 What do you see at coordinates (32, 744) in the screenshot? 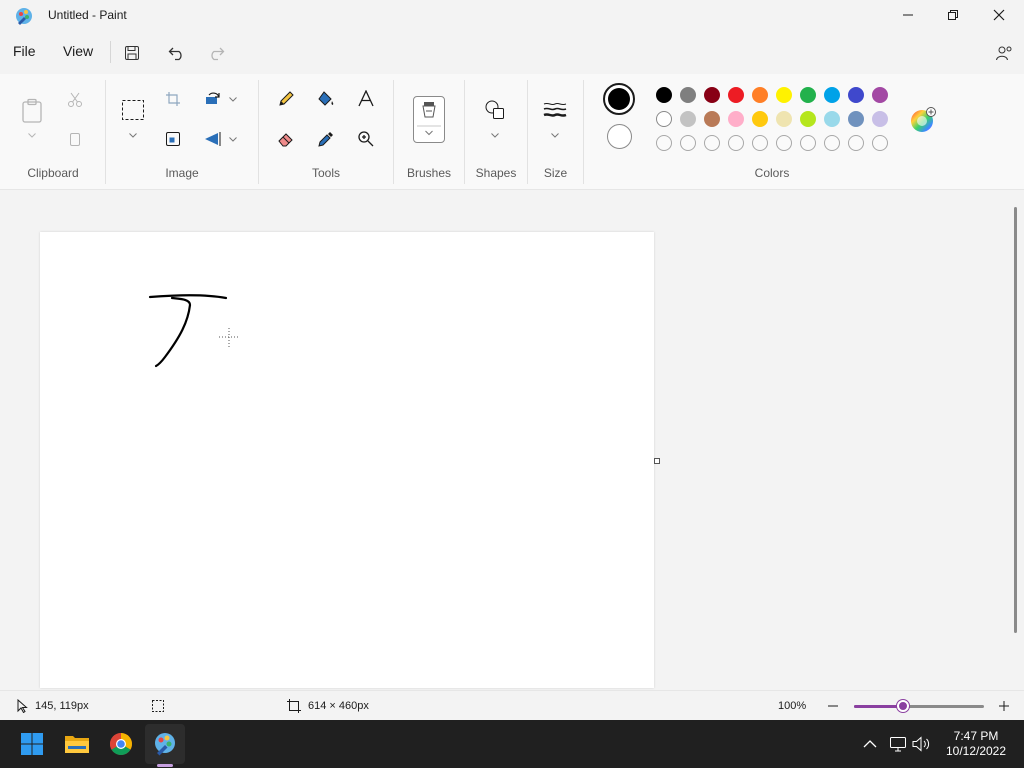
I see `start-button` at bounding box center [32, 744].